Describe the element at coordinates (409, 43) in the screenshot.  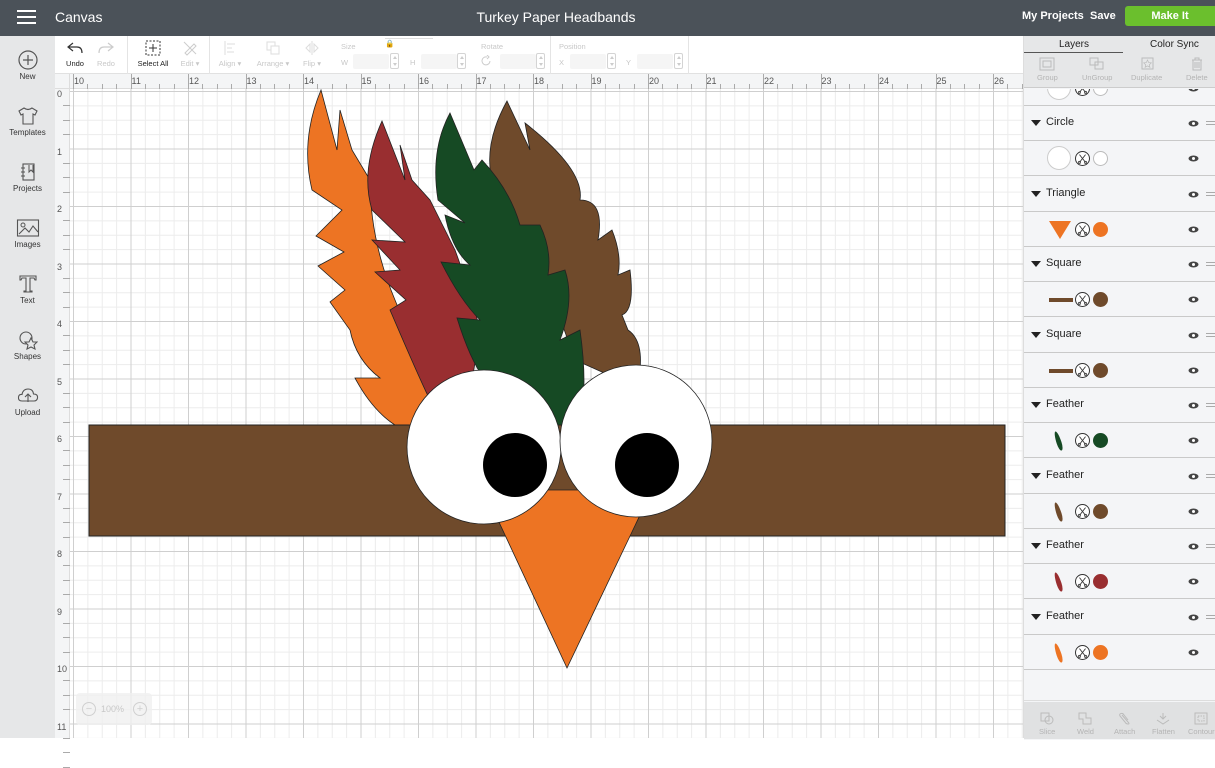
I see `lock-aspect-icon: 🔒` at that location.